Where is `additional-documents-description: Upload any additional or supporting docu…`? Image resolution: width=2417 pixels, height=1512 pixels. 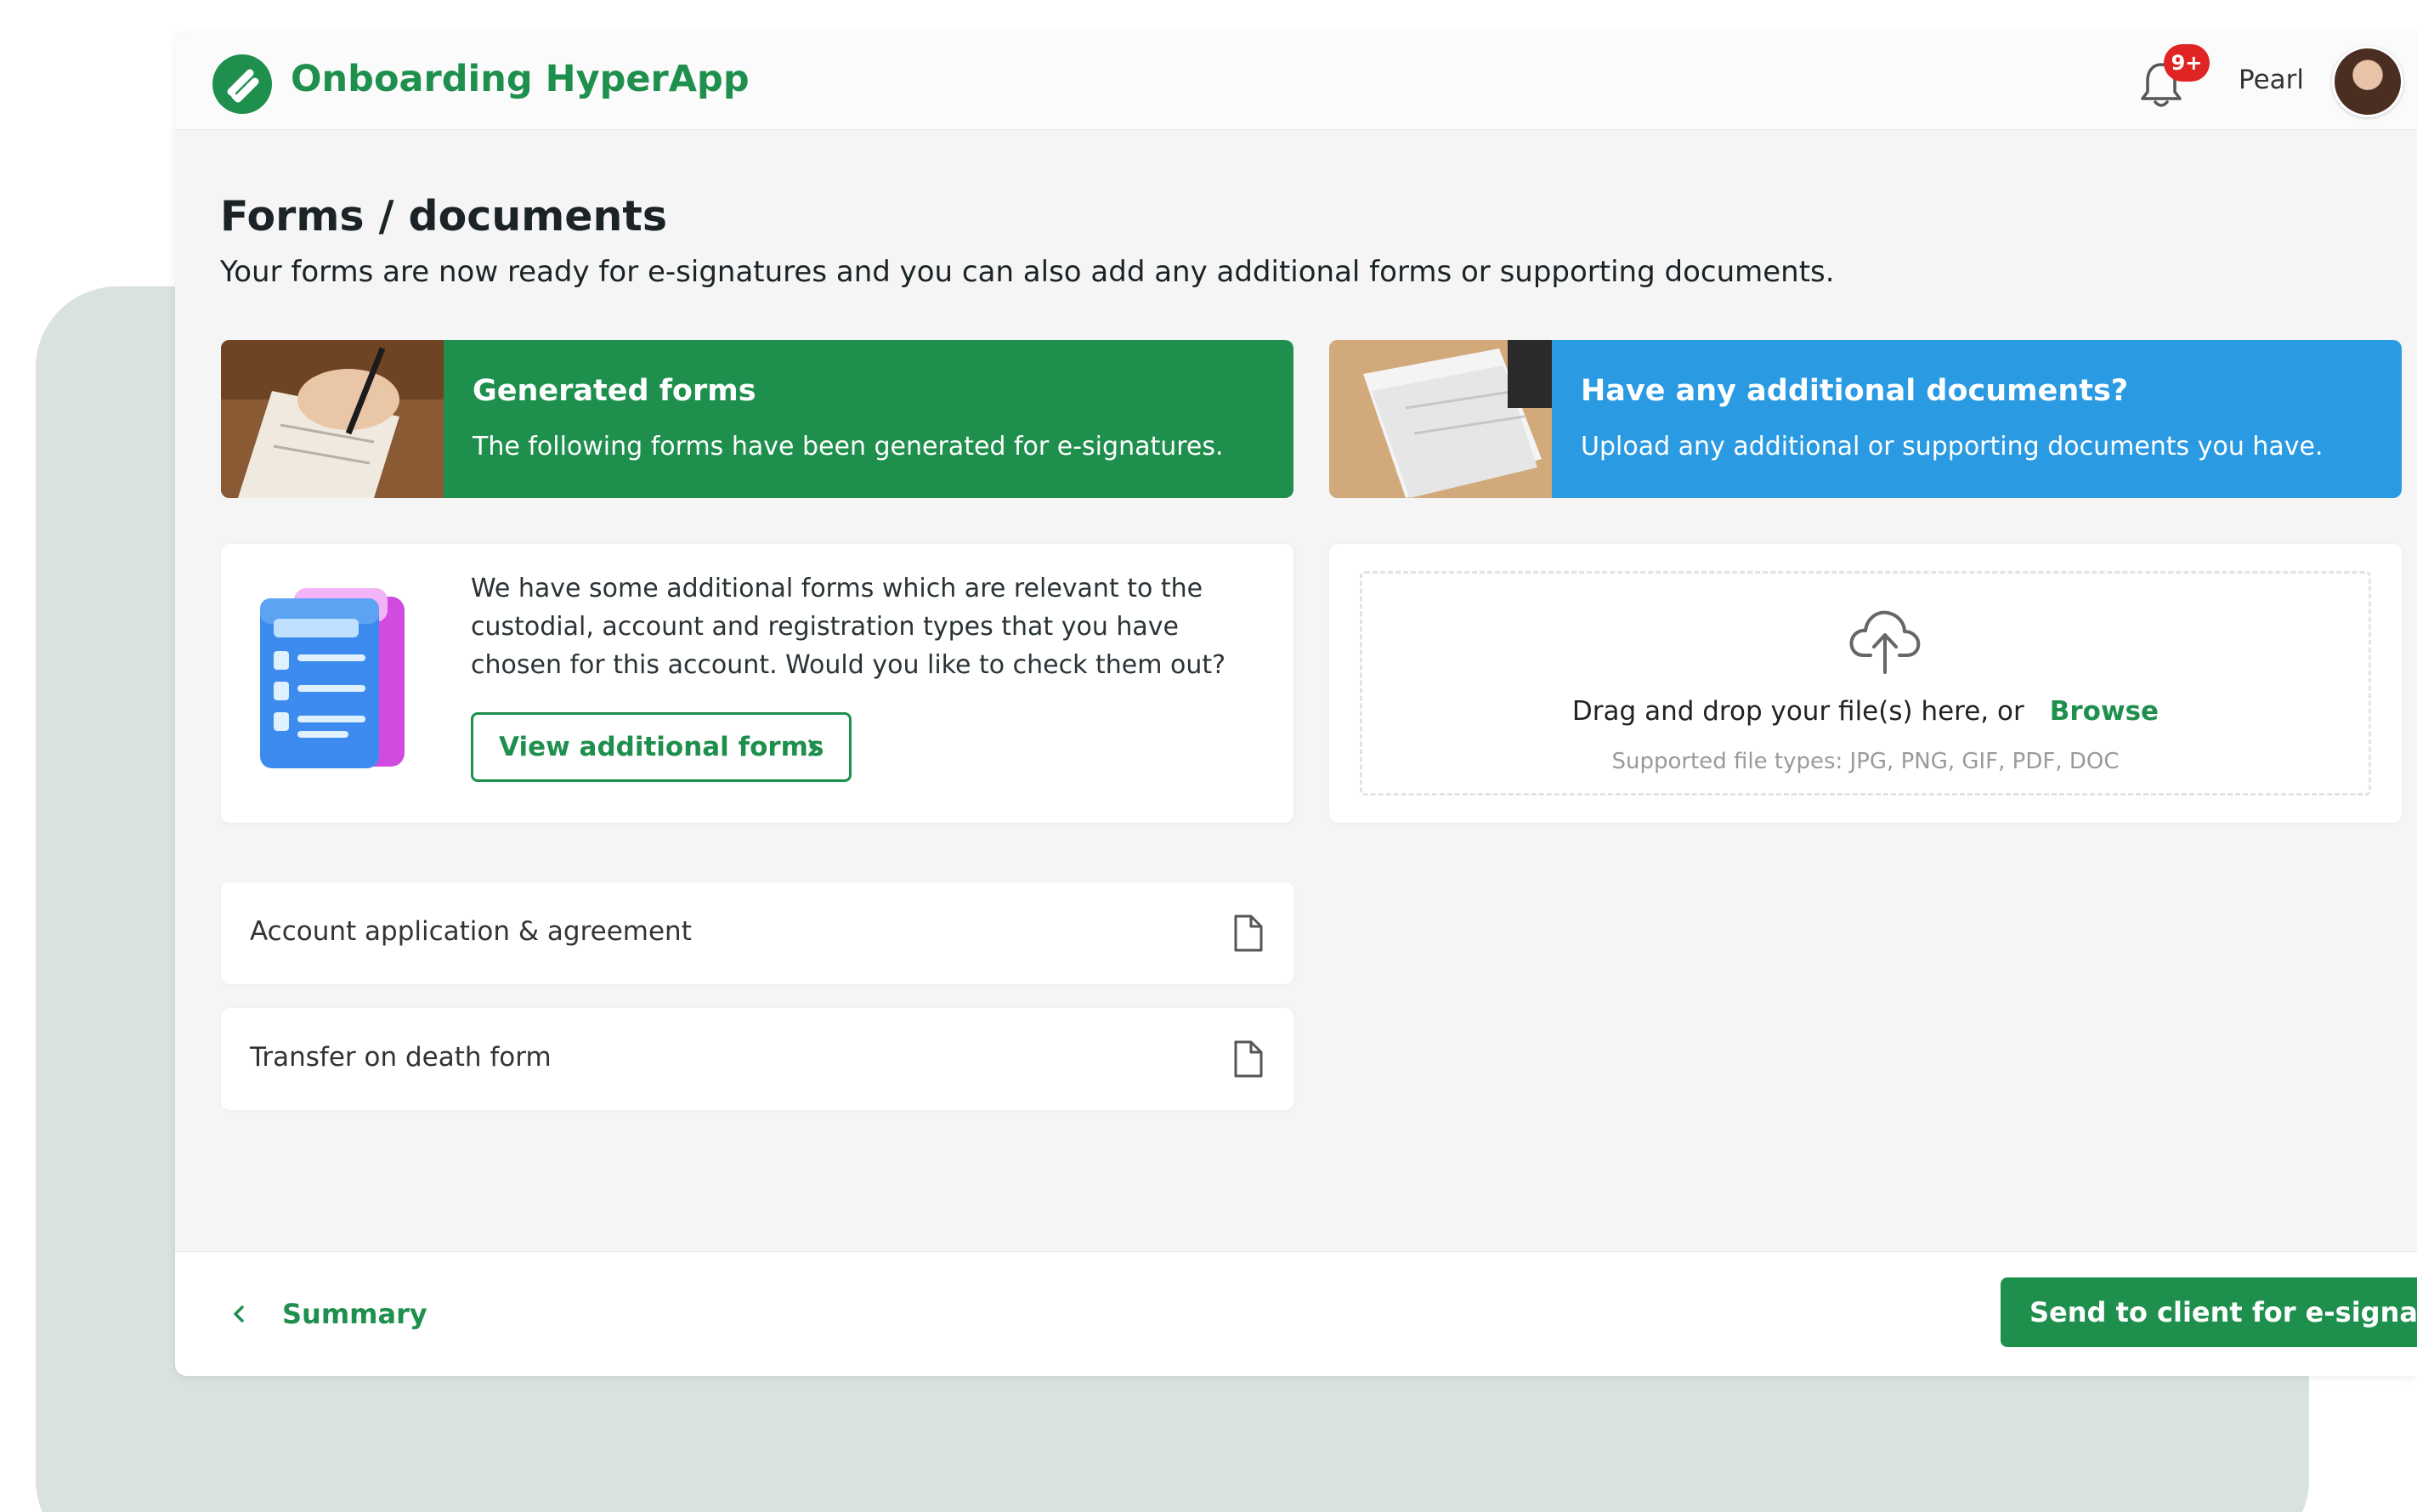 additional-documents-description: Upload any additional or supporting docu… is located at coordinates (1953, 447).